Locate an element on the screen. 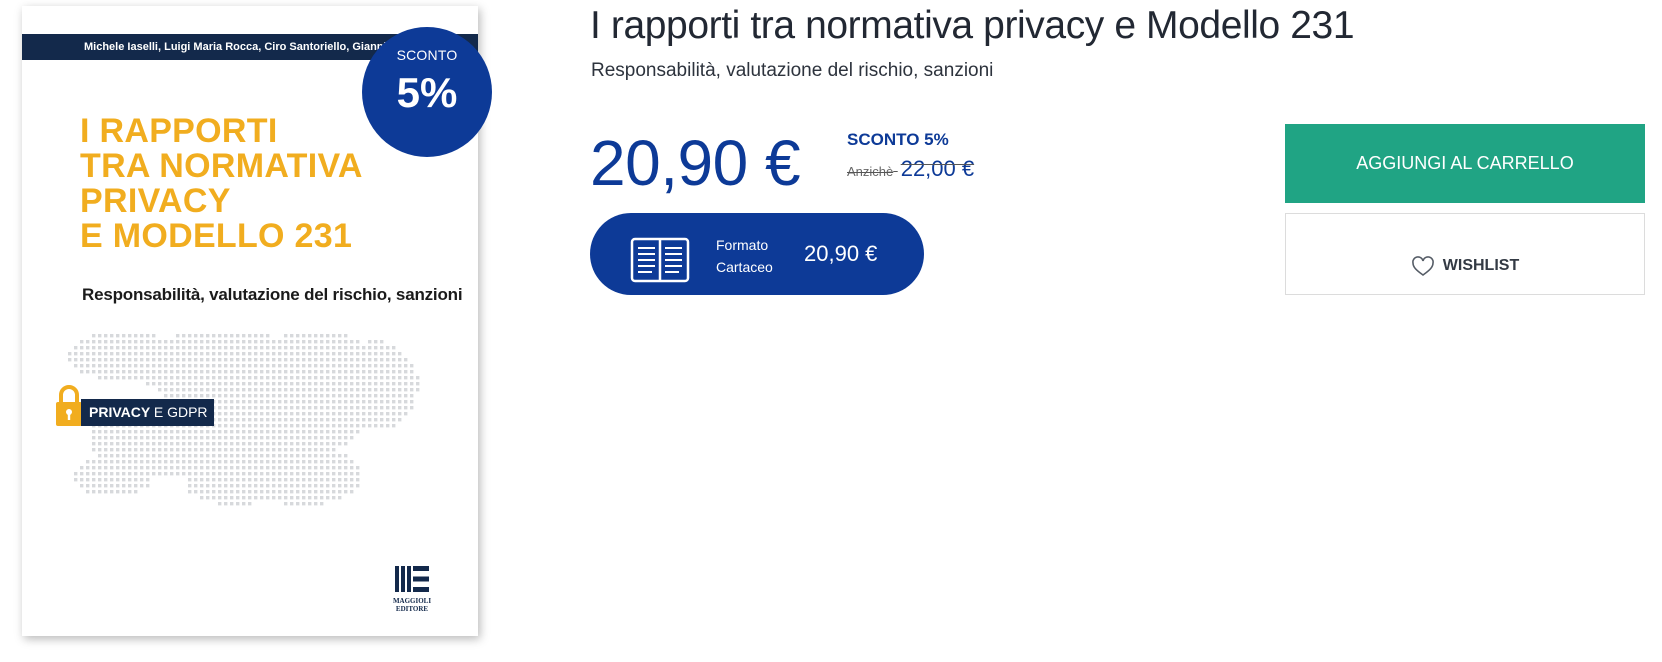 The image size is (1662, 662). wishlist-button: WISHLIST is located at coordinates (1465, 254).